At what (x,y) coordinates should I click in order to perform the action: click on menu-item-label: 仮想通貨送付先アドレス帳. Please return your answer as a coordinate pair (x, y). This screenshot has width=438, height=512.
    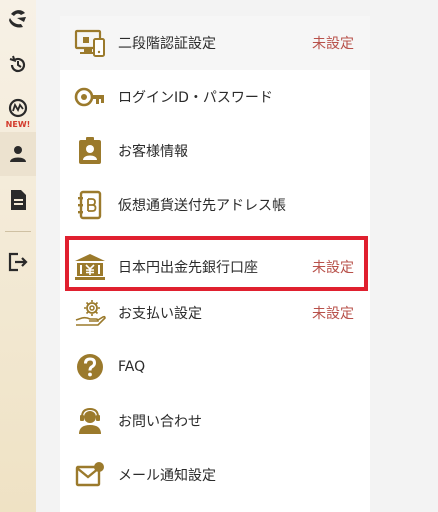
    Looking at the image, I should click on (202, 206).